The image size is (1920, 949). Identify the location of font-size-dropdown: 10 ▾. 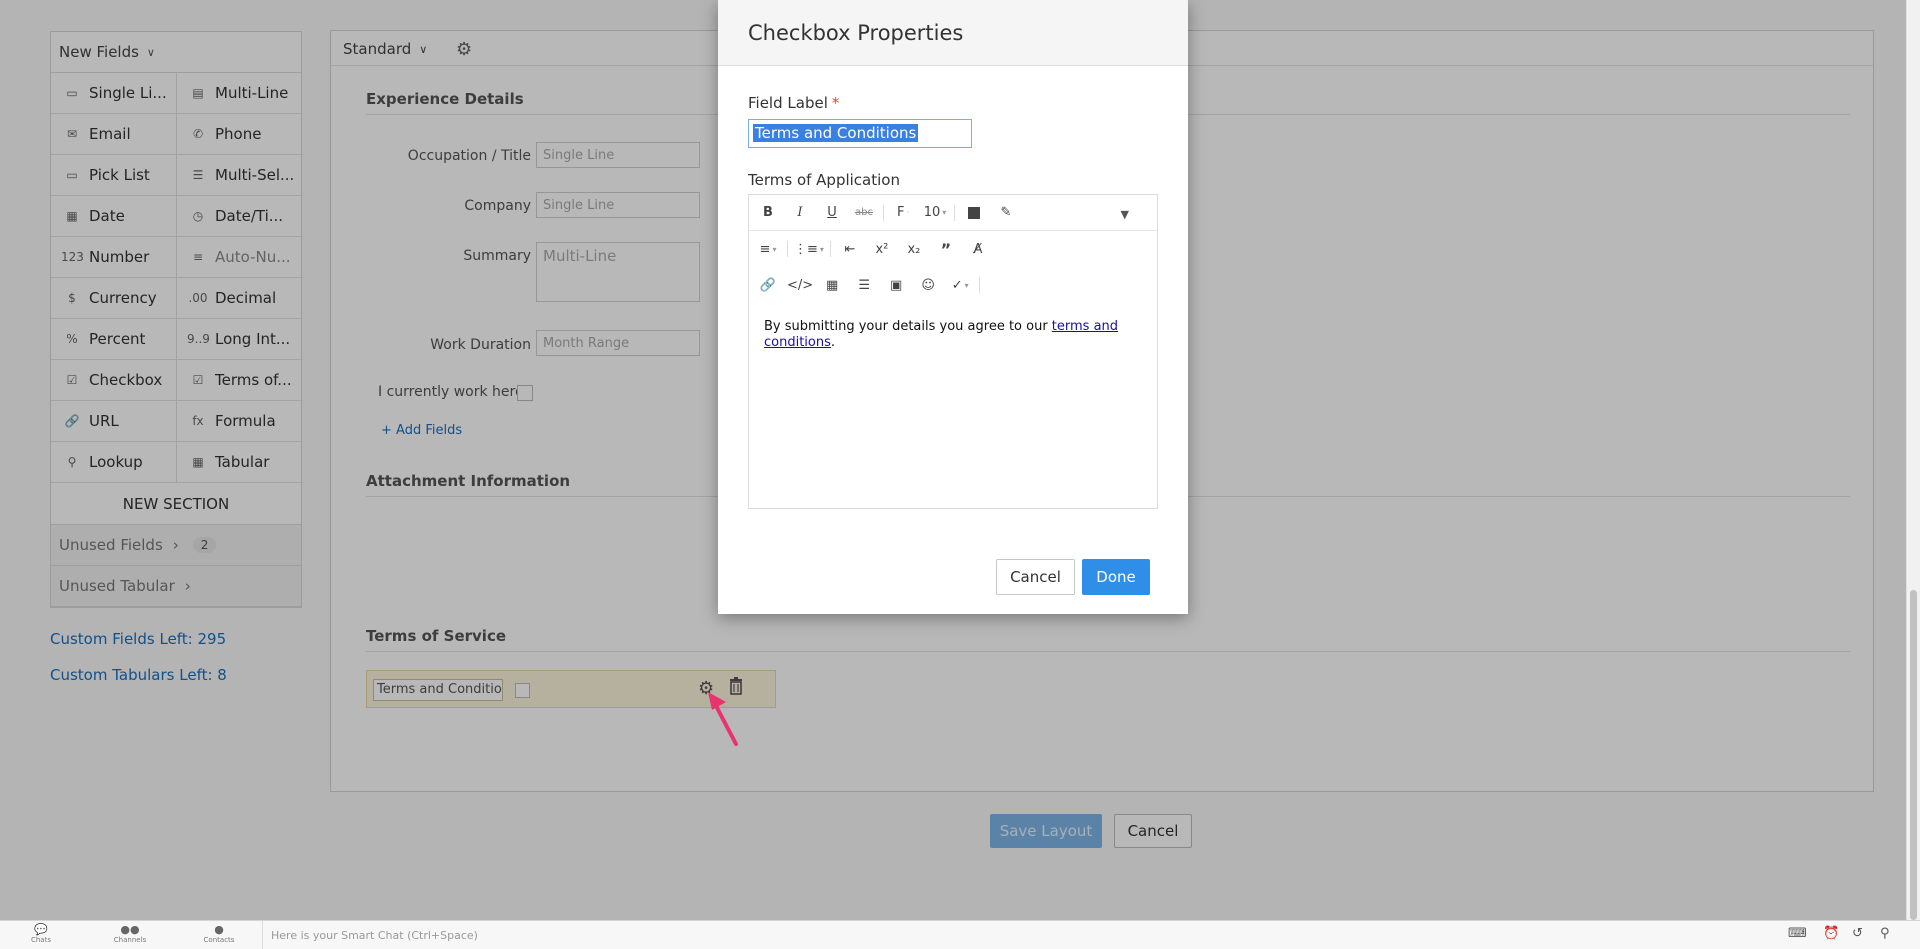
(935, 213).